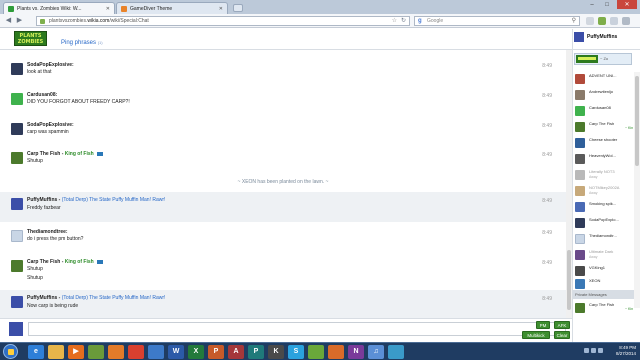 The width and height of the screenshot is (640, 360). What do you see at coordinates (604, 255) in the screenshot?
I see `user-list-item: Ultimate Dark Away` at bounding box center [604, 255].